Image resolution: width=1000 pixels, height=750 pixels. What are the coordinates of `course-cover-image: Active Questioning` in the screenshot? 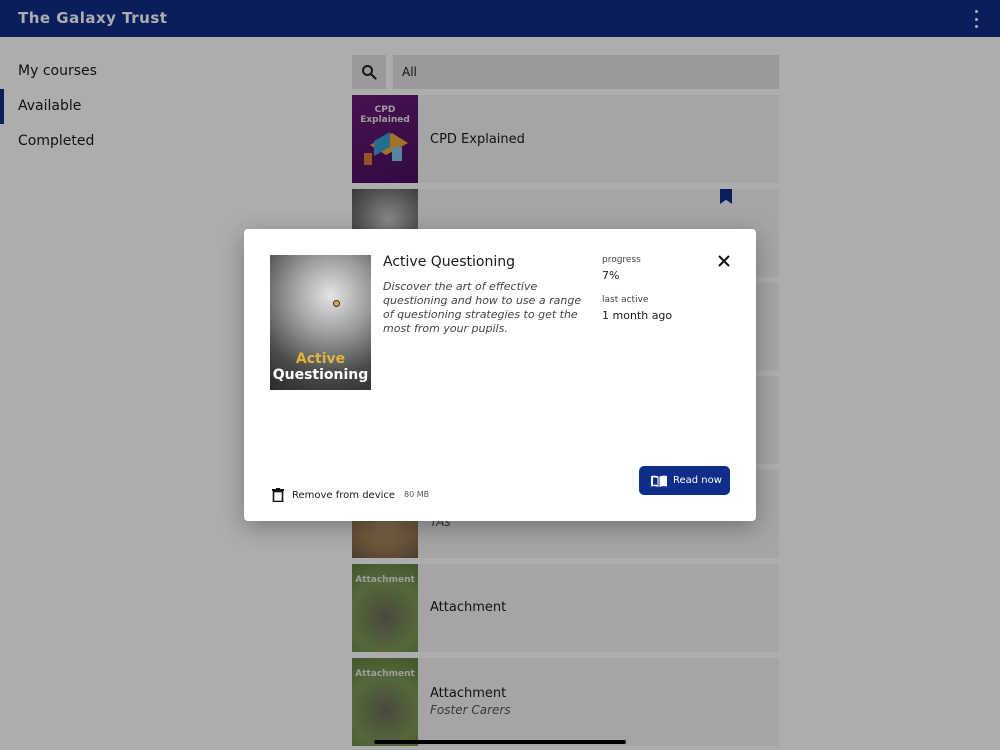 It's located at (320, 322).